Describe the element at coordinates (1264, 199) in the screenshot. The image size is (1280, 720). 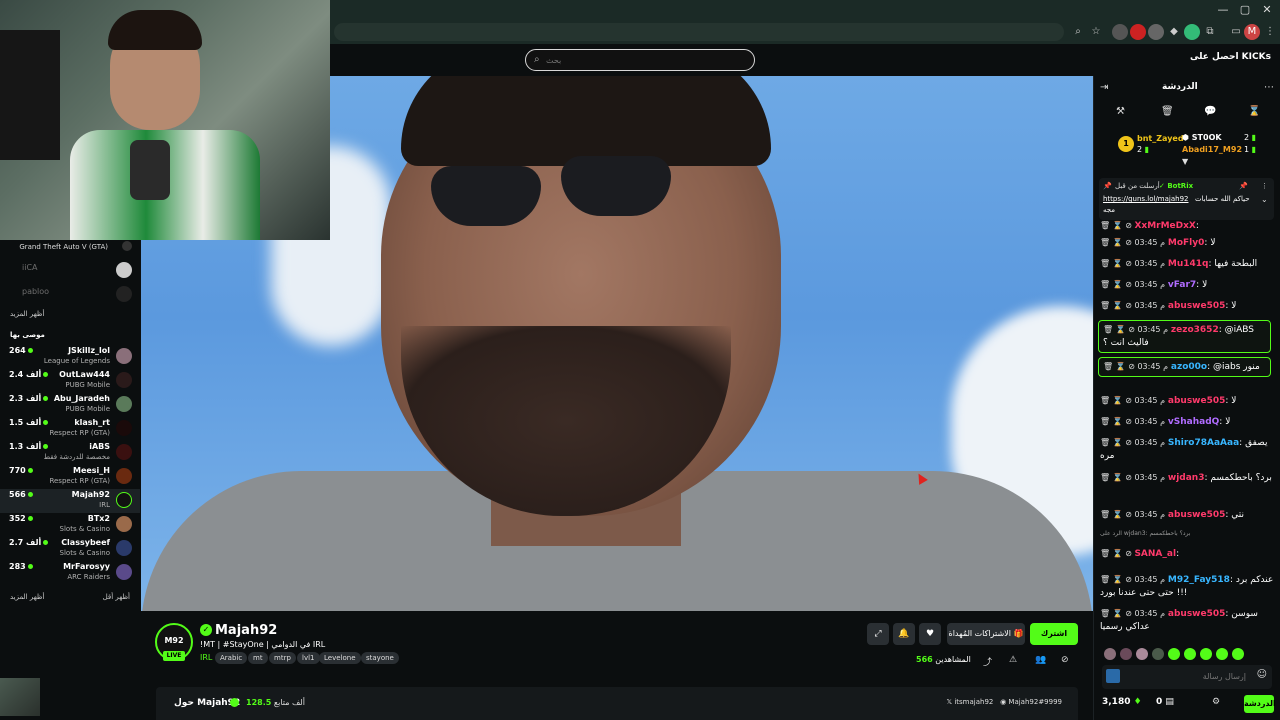
I see `chevron-down-icon: ⌄` at that location.